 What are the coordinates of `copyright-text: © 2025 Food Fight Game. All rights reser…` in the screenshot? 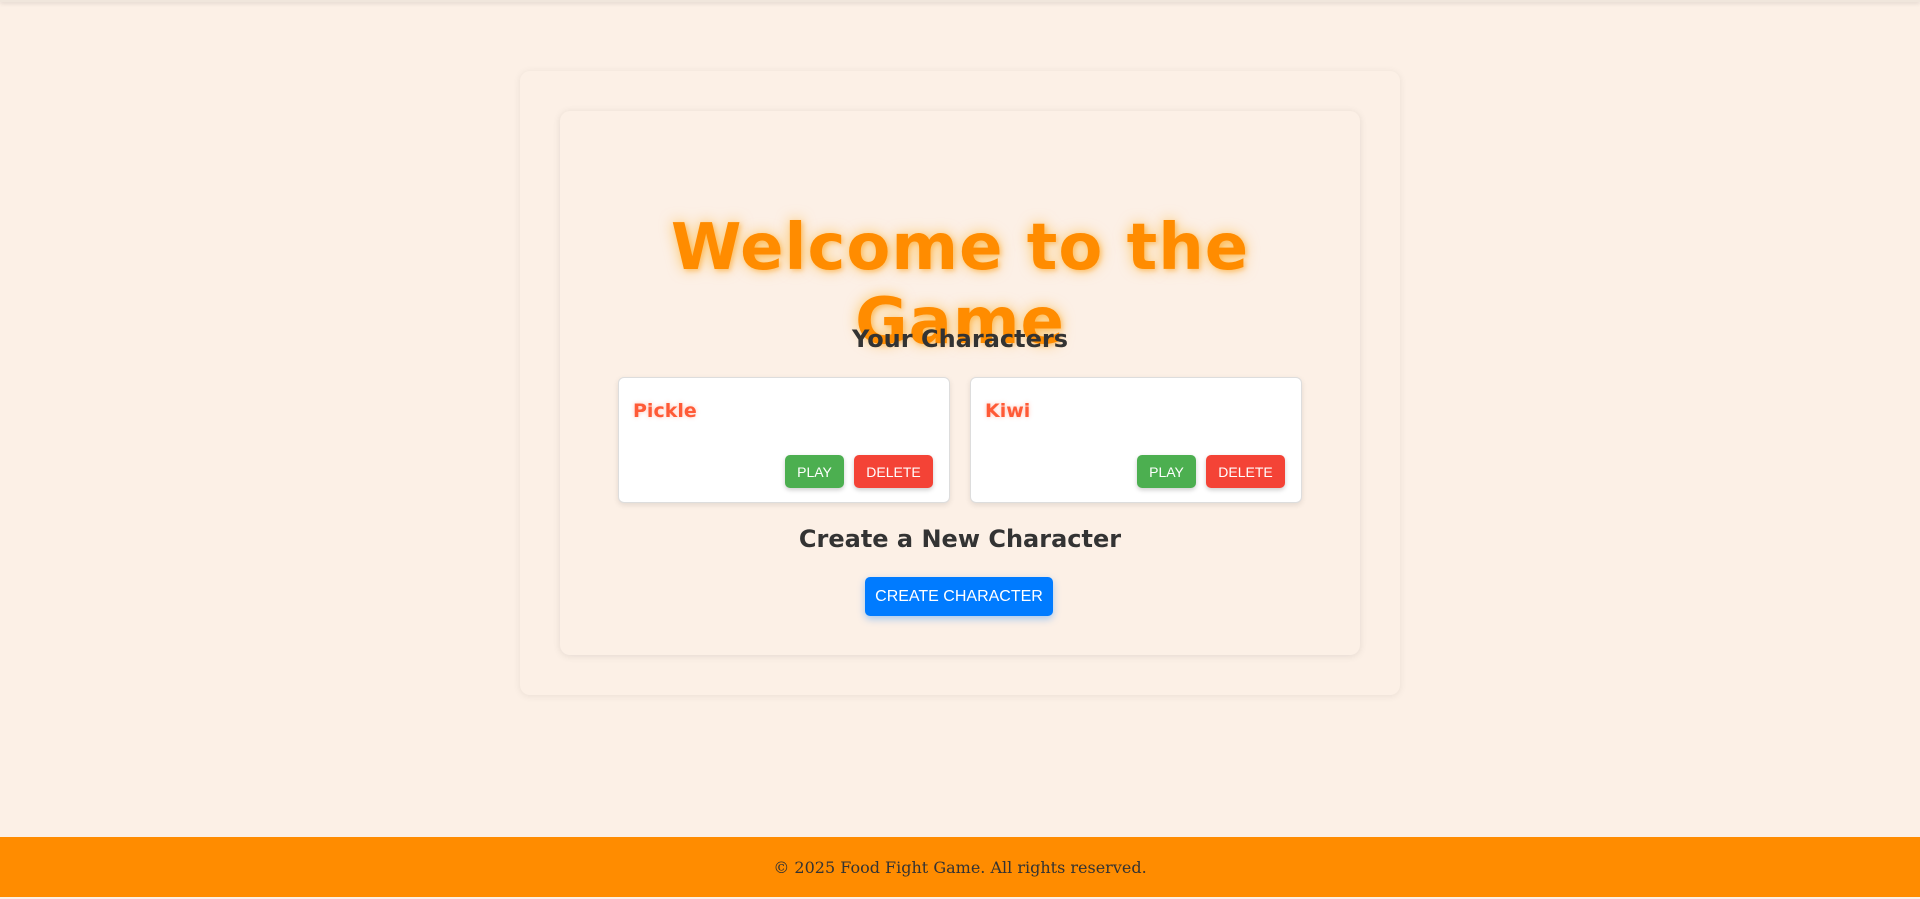 It's located at (960, 867).